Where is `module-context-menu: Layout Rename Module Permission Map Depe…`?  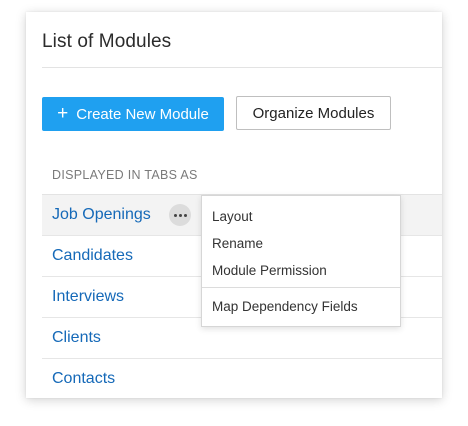 module-context-menu: Layout Rename Module Permission Map Depe… is located at coordinates (301, 261).